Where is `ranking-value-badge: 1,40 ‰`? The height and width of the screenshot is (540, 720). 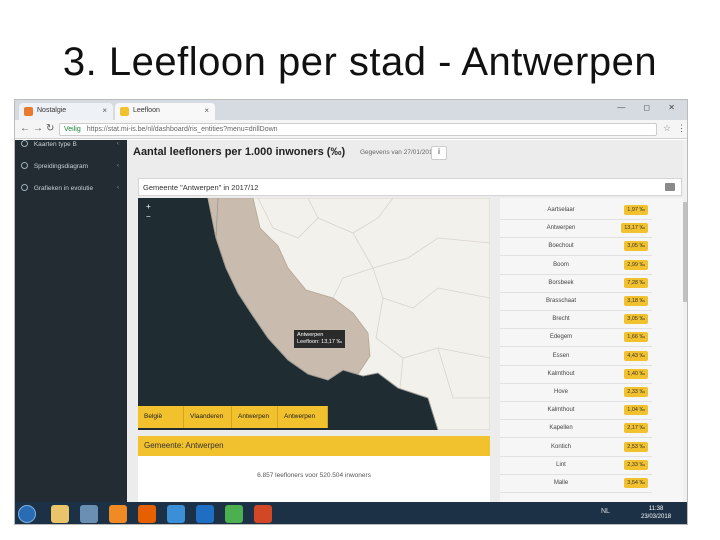 ranking-value-badge: 1,40 ‰ is located at coordinates (636, 373).